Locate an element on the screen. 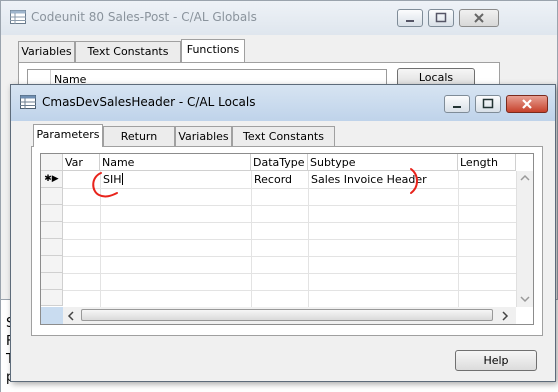  scroll-down-icon is located at coordinates (525, 299).